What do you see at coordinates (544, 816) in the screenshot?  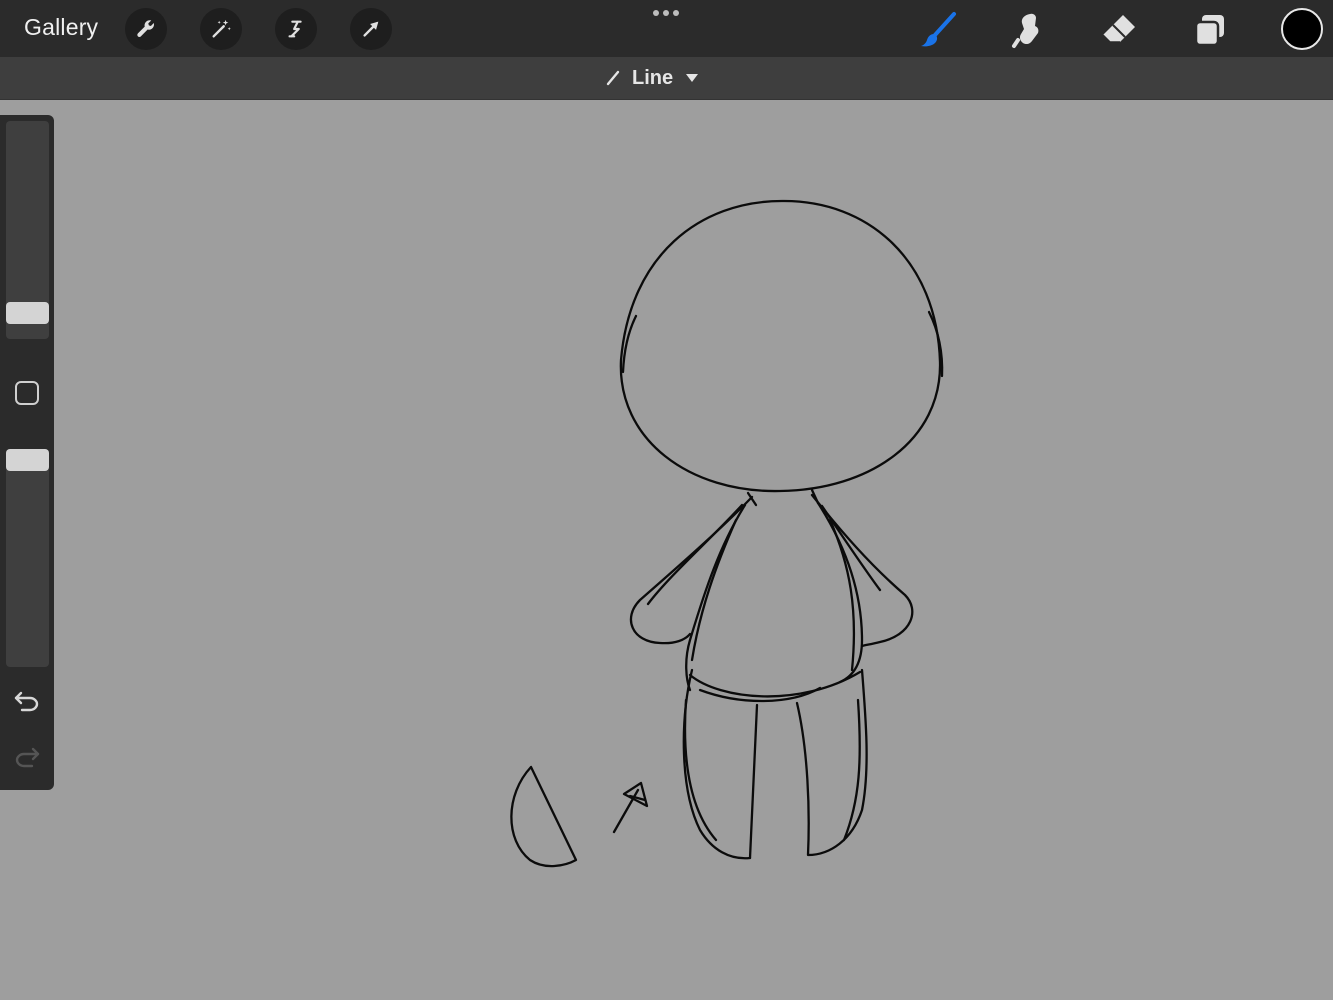 I see `sketch-half-circle` at bounding box center [544, 816].